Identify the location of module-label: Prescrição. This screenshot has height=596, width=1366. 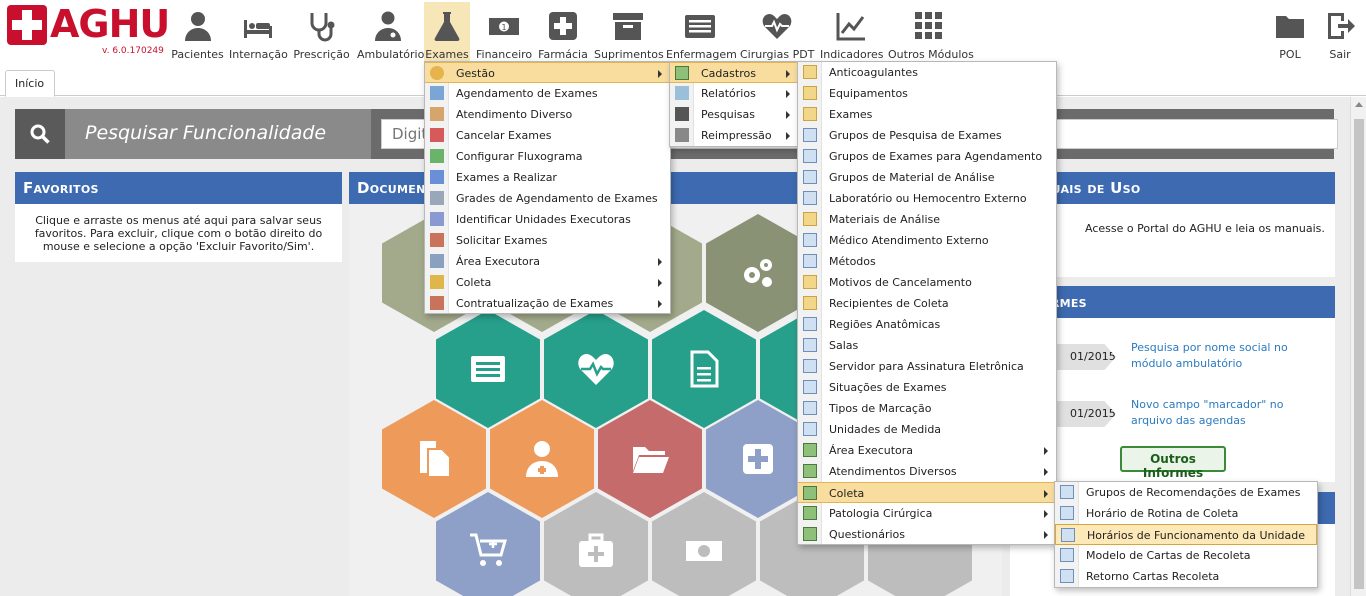
(321, 54).